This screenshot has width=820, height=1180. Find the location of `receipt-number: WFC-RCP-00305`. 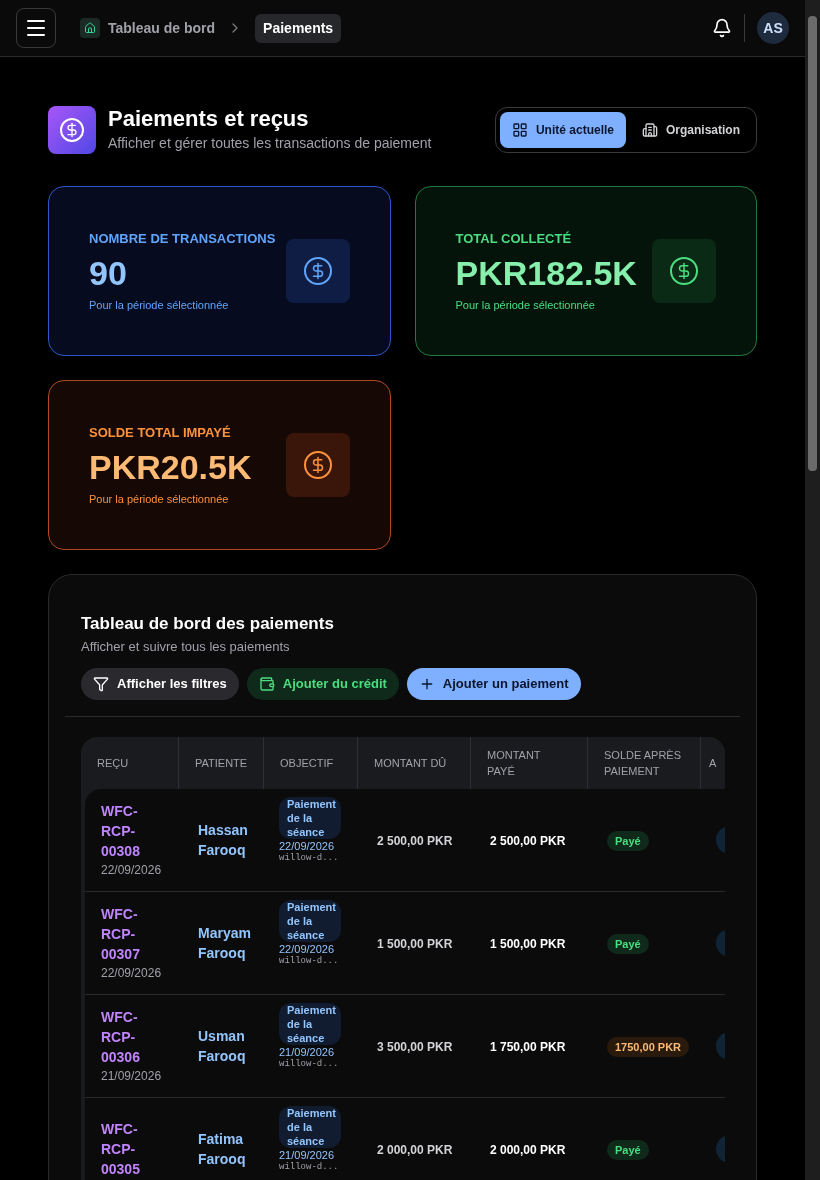

receipt-number: WFC-RCP-00305 is located at coordinates (124, 1149).